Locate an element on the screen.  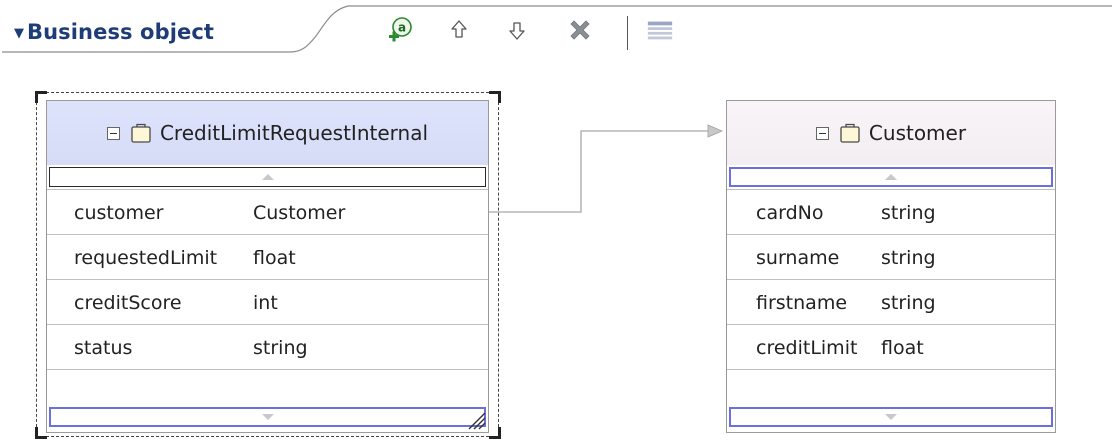
svg-text: a is located at coordinates (402, 28).